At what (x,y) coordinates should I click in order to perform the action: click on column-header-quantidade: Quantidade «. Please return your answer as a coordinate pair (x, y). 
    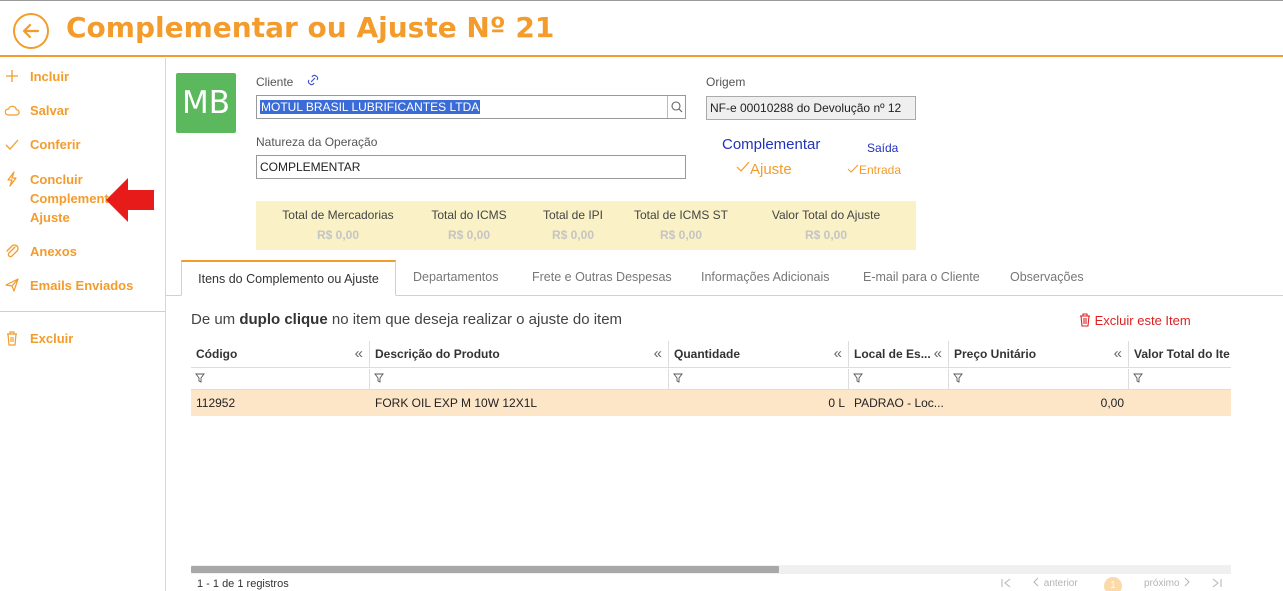
    Looking at the image, I should click on (759, 354).